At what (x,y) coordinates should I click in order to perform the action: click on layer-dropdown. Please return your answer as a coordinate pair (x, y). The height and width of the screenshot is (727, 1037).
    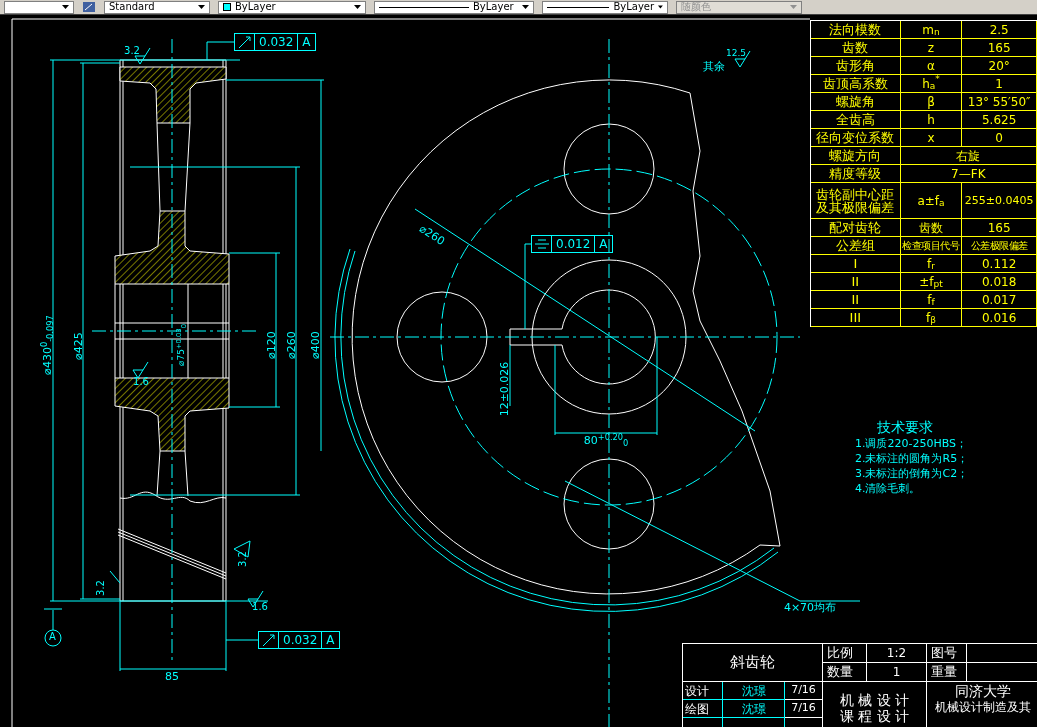
    Looking at the image, I should click on (39, 7).